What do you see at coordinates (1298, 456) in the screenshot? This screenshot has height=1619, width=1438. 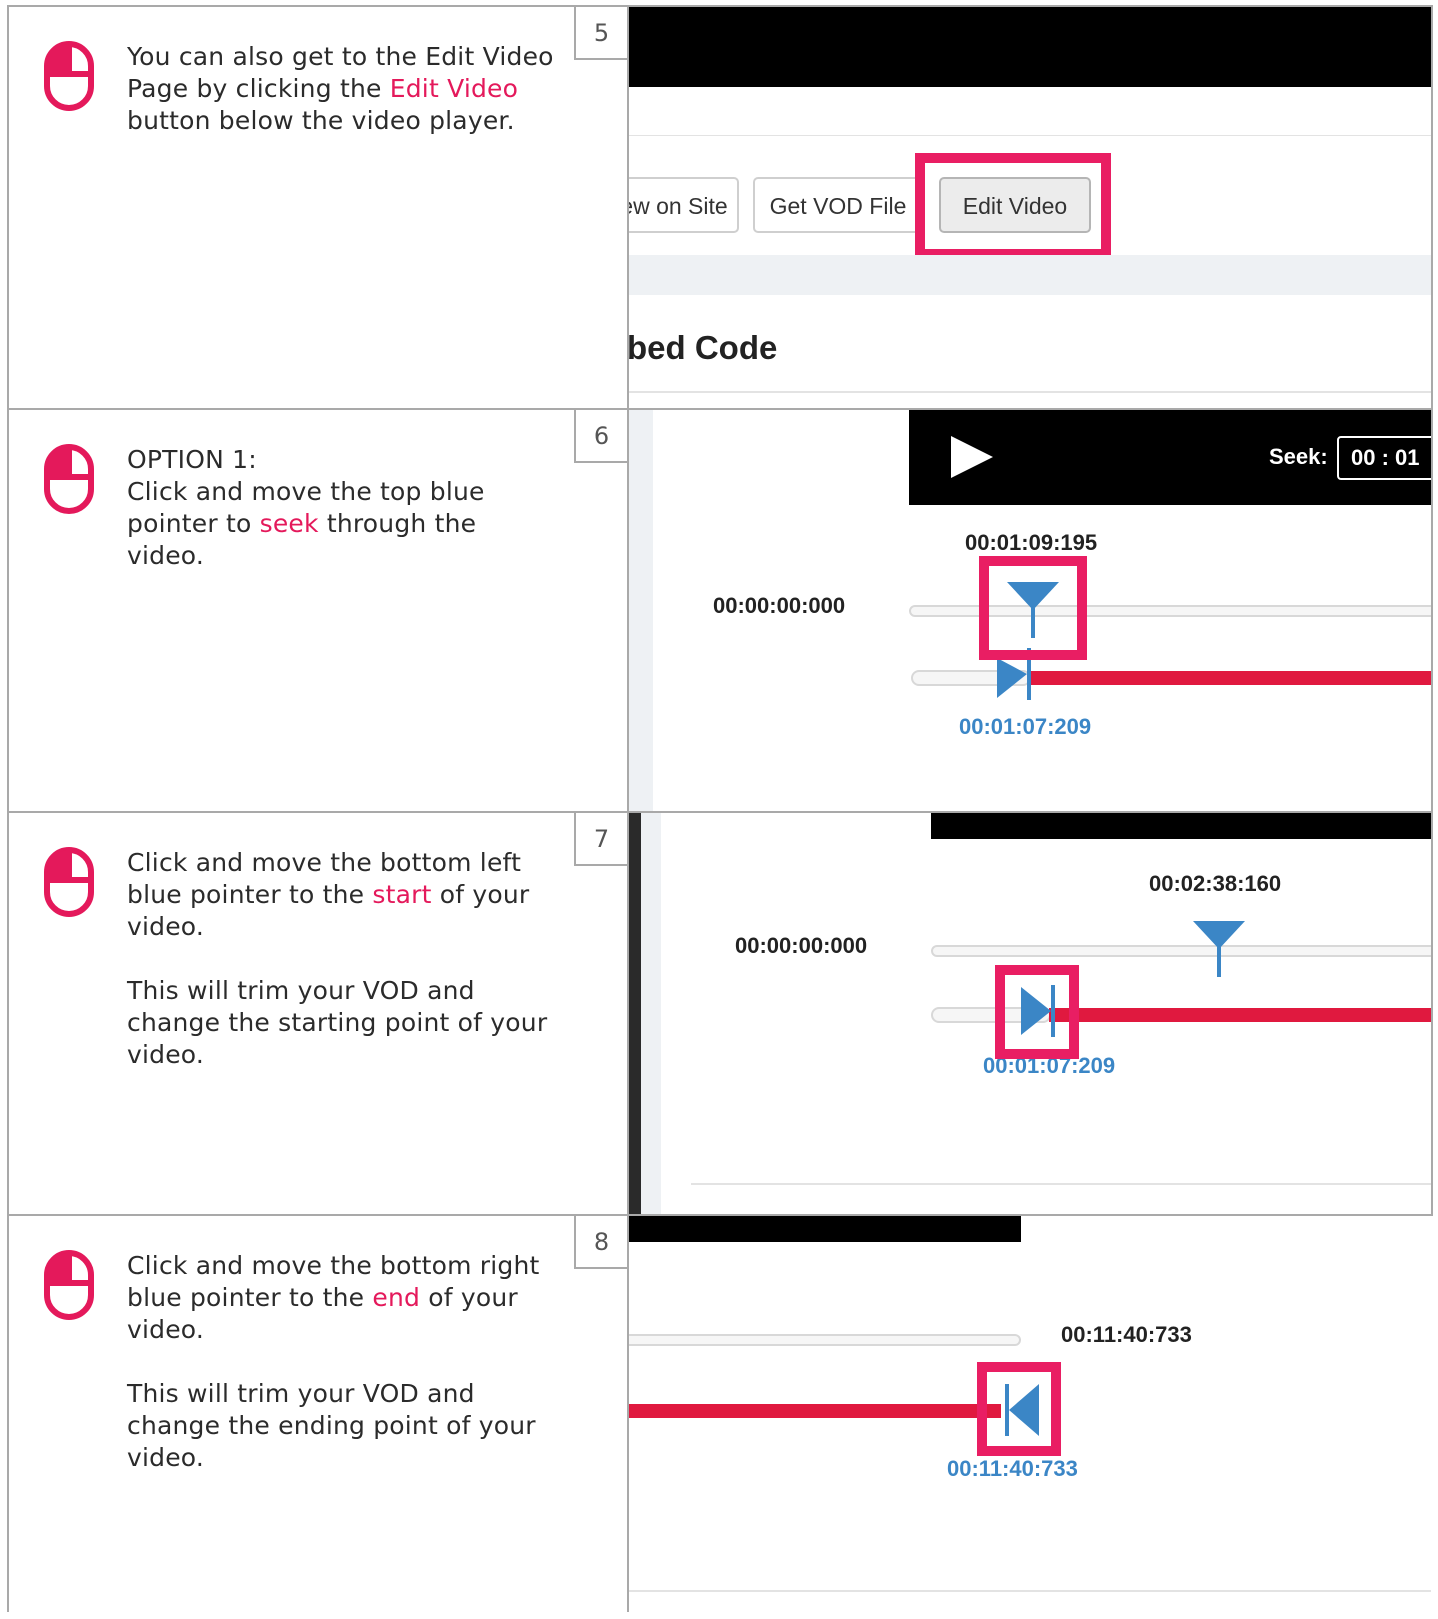 I see `seek-label: Seek:` at bounding box center [1298, 456].